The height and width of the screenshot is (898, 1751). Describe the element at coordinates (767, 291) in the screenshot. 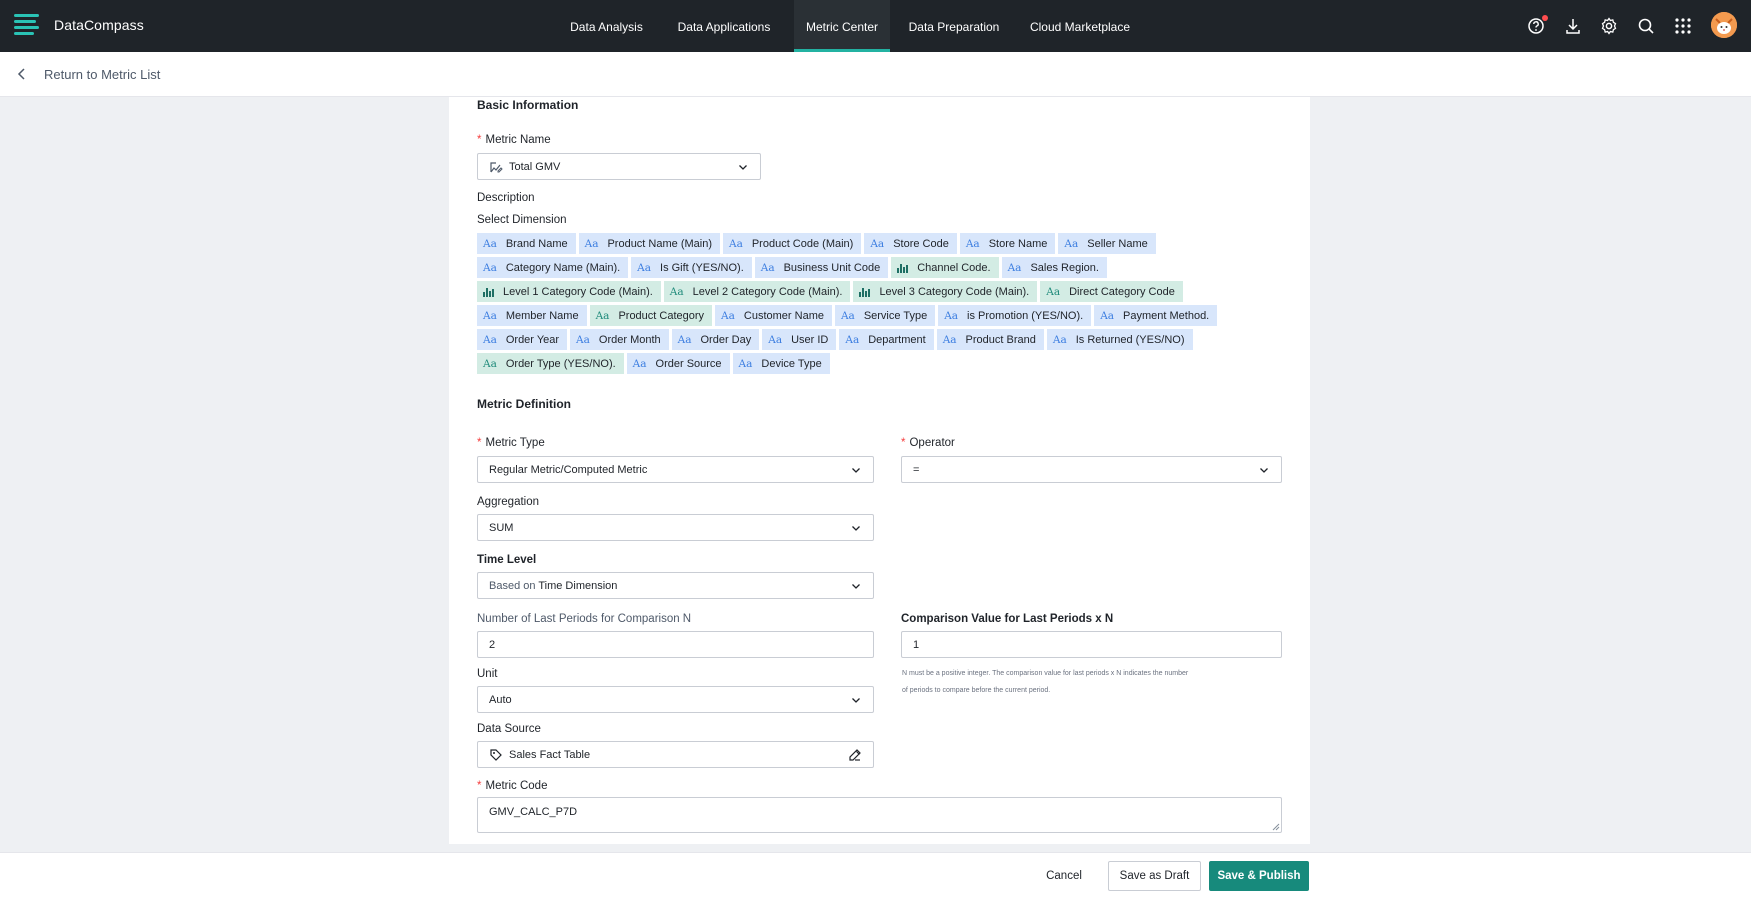

I see `dimension-tag-label: Level 2 Category Code (Main).` at that location.